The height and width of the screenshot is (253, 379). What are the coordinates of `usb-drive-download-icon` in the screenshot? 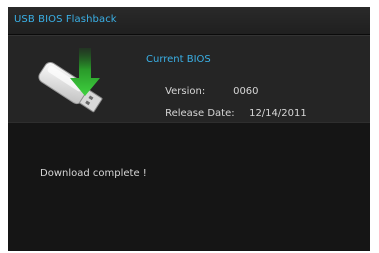 It's located at (70, 80).